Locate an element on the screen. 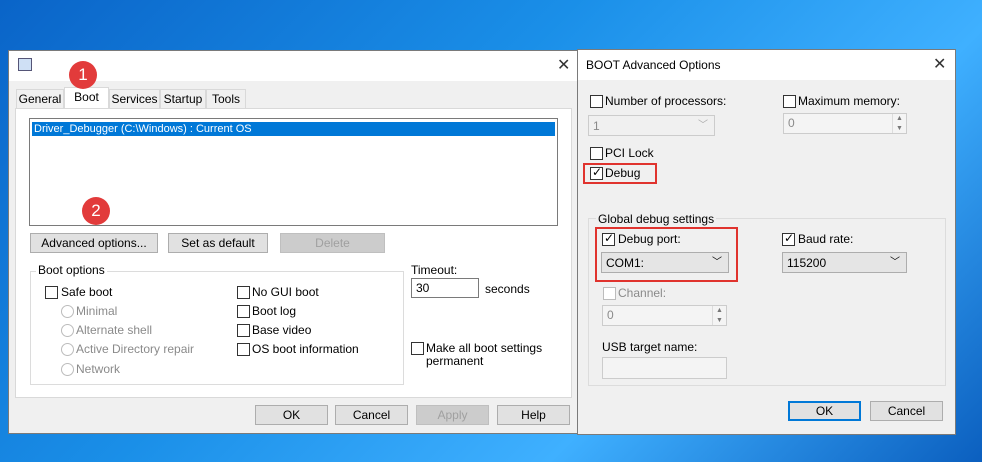  global-debug-title: Global debug settings is located at coordinates (656, 219).